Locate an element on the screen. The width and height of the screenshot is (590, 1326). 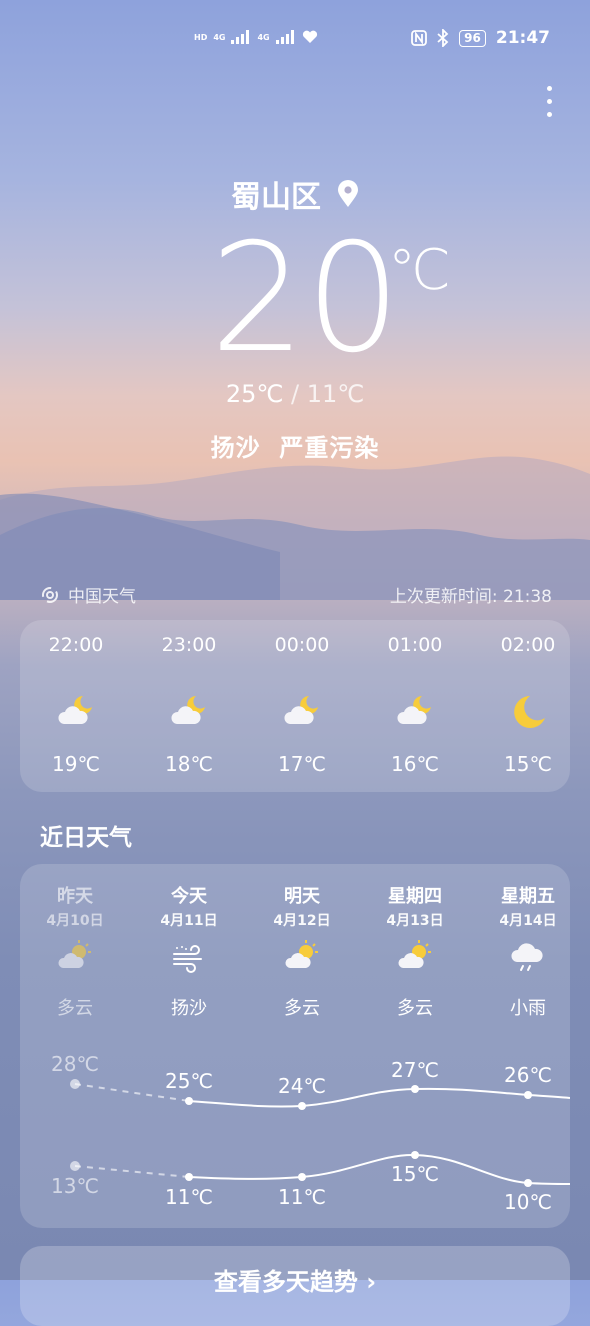
day-date: 4月13日 is located at coordinates (415, 921).